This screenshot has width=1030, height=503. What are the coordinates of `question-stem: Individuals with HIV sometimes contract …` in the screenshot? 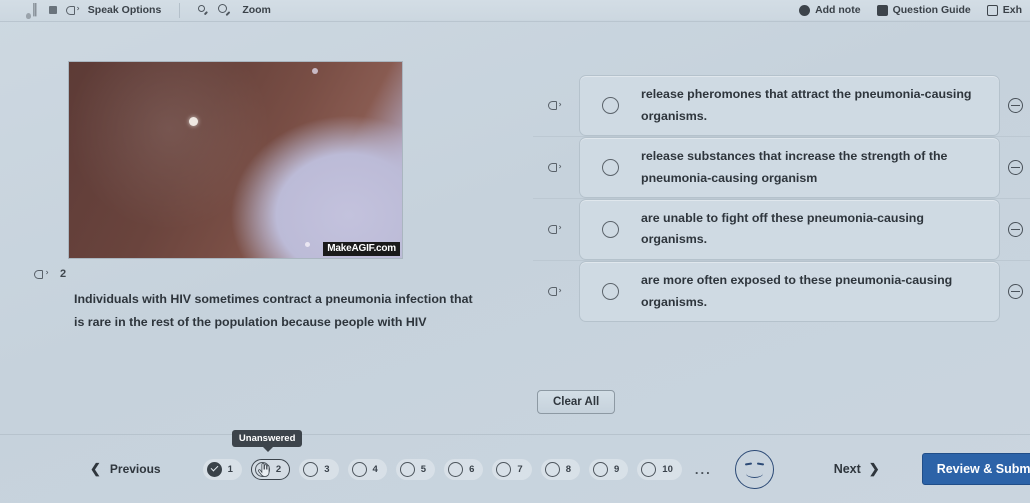 It's located at (273, 310).